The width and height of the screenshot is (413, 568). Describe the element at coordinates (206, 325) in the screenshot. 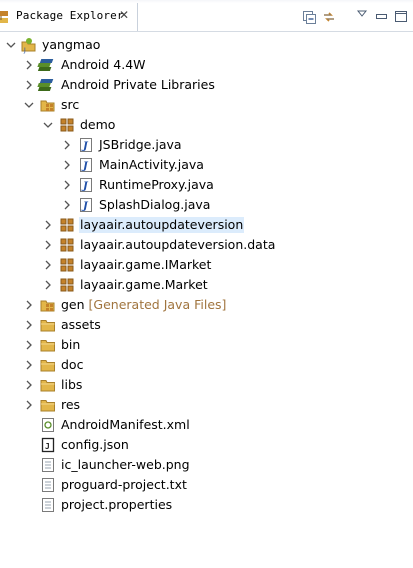

I see `tree-node-folder: assets` at that location.